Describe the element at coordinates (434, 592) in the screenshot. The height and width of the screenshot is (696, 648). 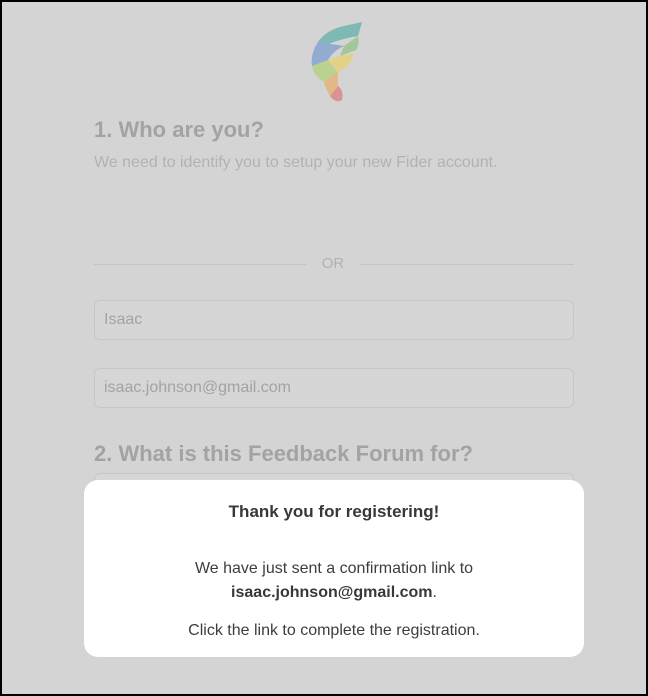
I see `modal-email-suffix: .` at that location.